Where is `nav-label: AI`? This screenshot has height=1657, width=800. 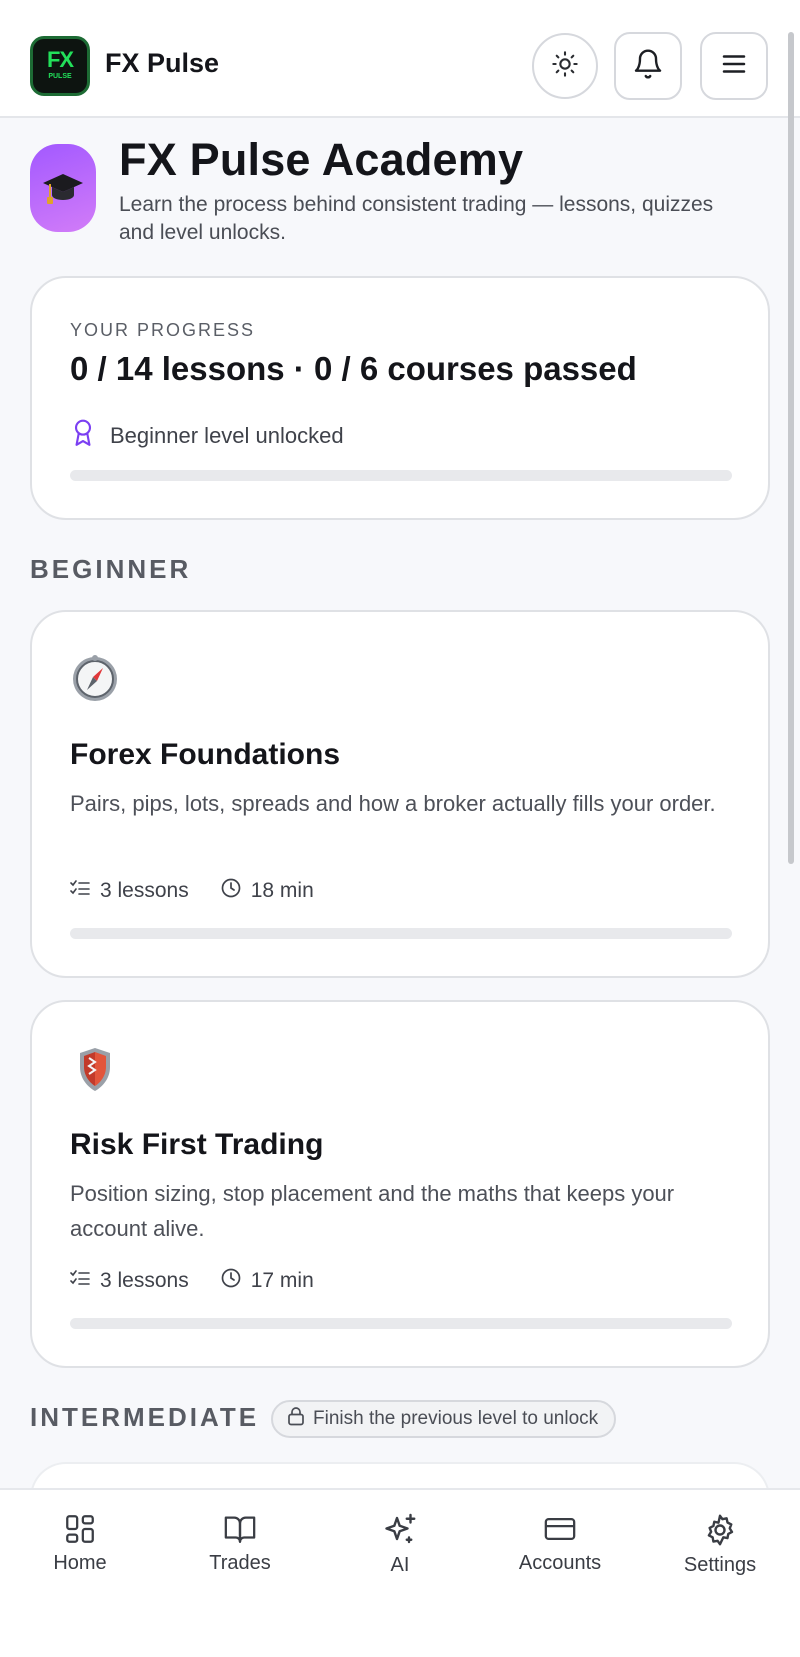
nav-label: AI is located at coordinates (400, 1565).